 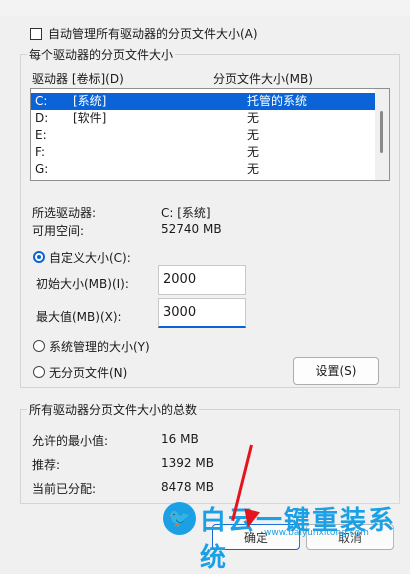 I want to click on no-paging-file-radio, so click(x=39, y=372).